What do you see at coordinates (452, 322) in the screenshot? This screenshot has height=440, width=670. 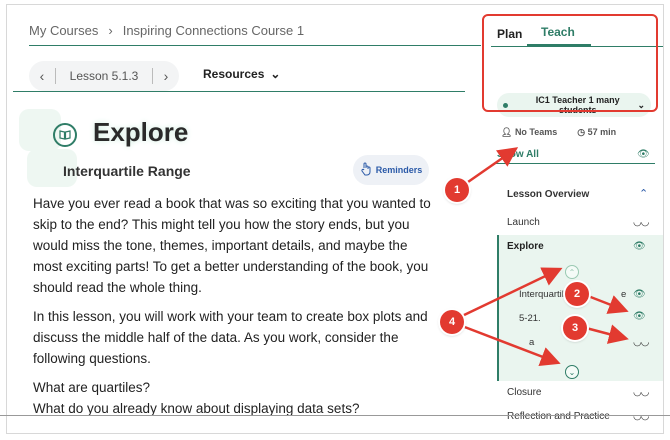 I see `annotation-badge-4: 4` at bounding box center [452, 322].